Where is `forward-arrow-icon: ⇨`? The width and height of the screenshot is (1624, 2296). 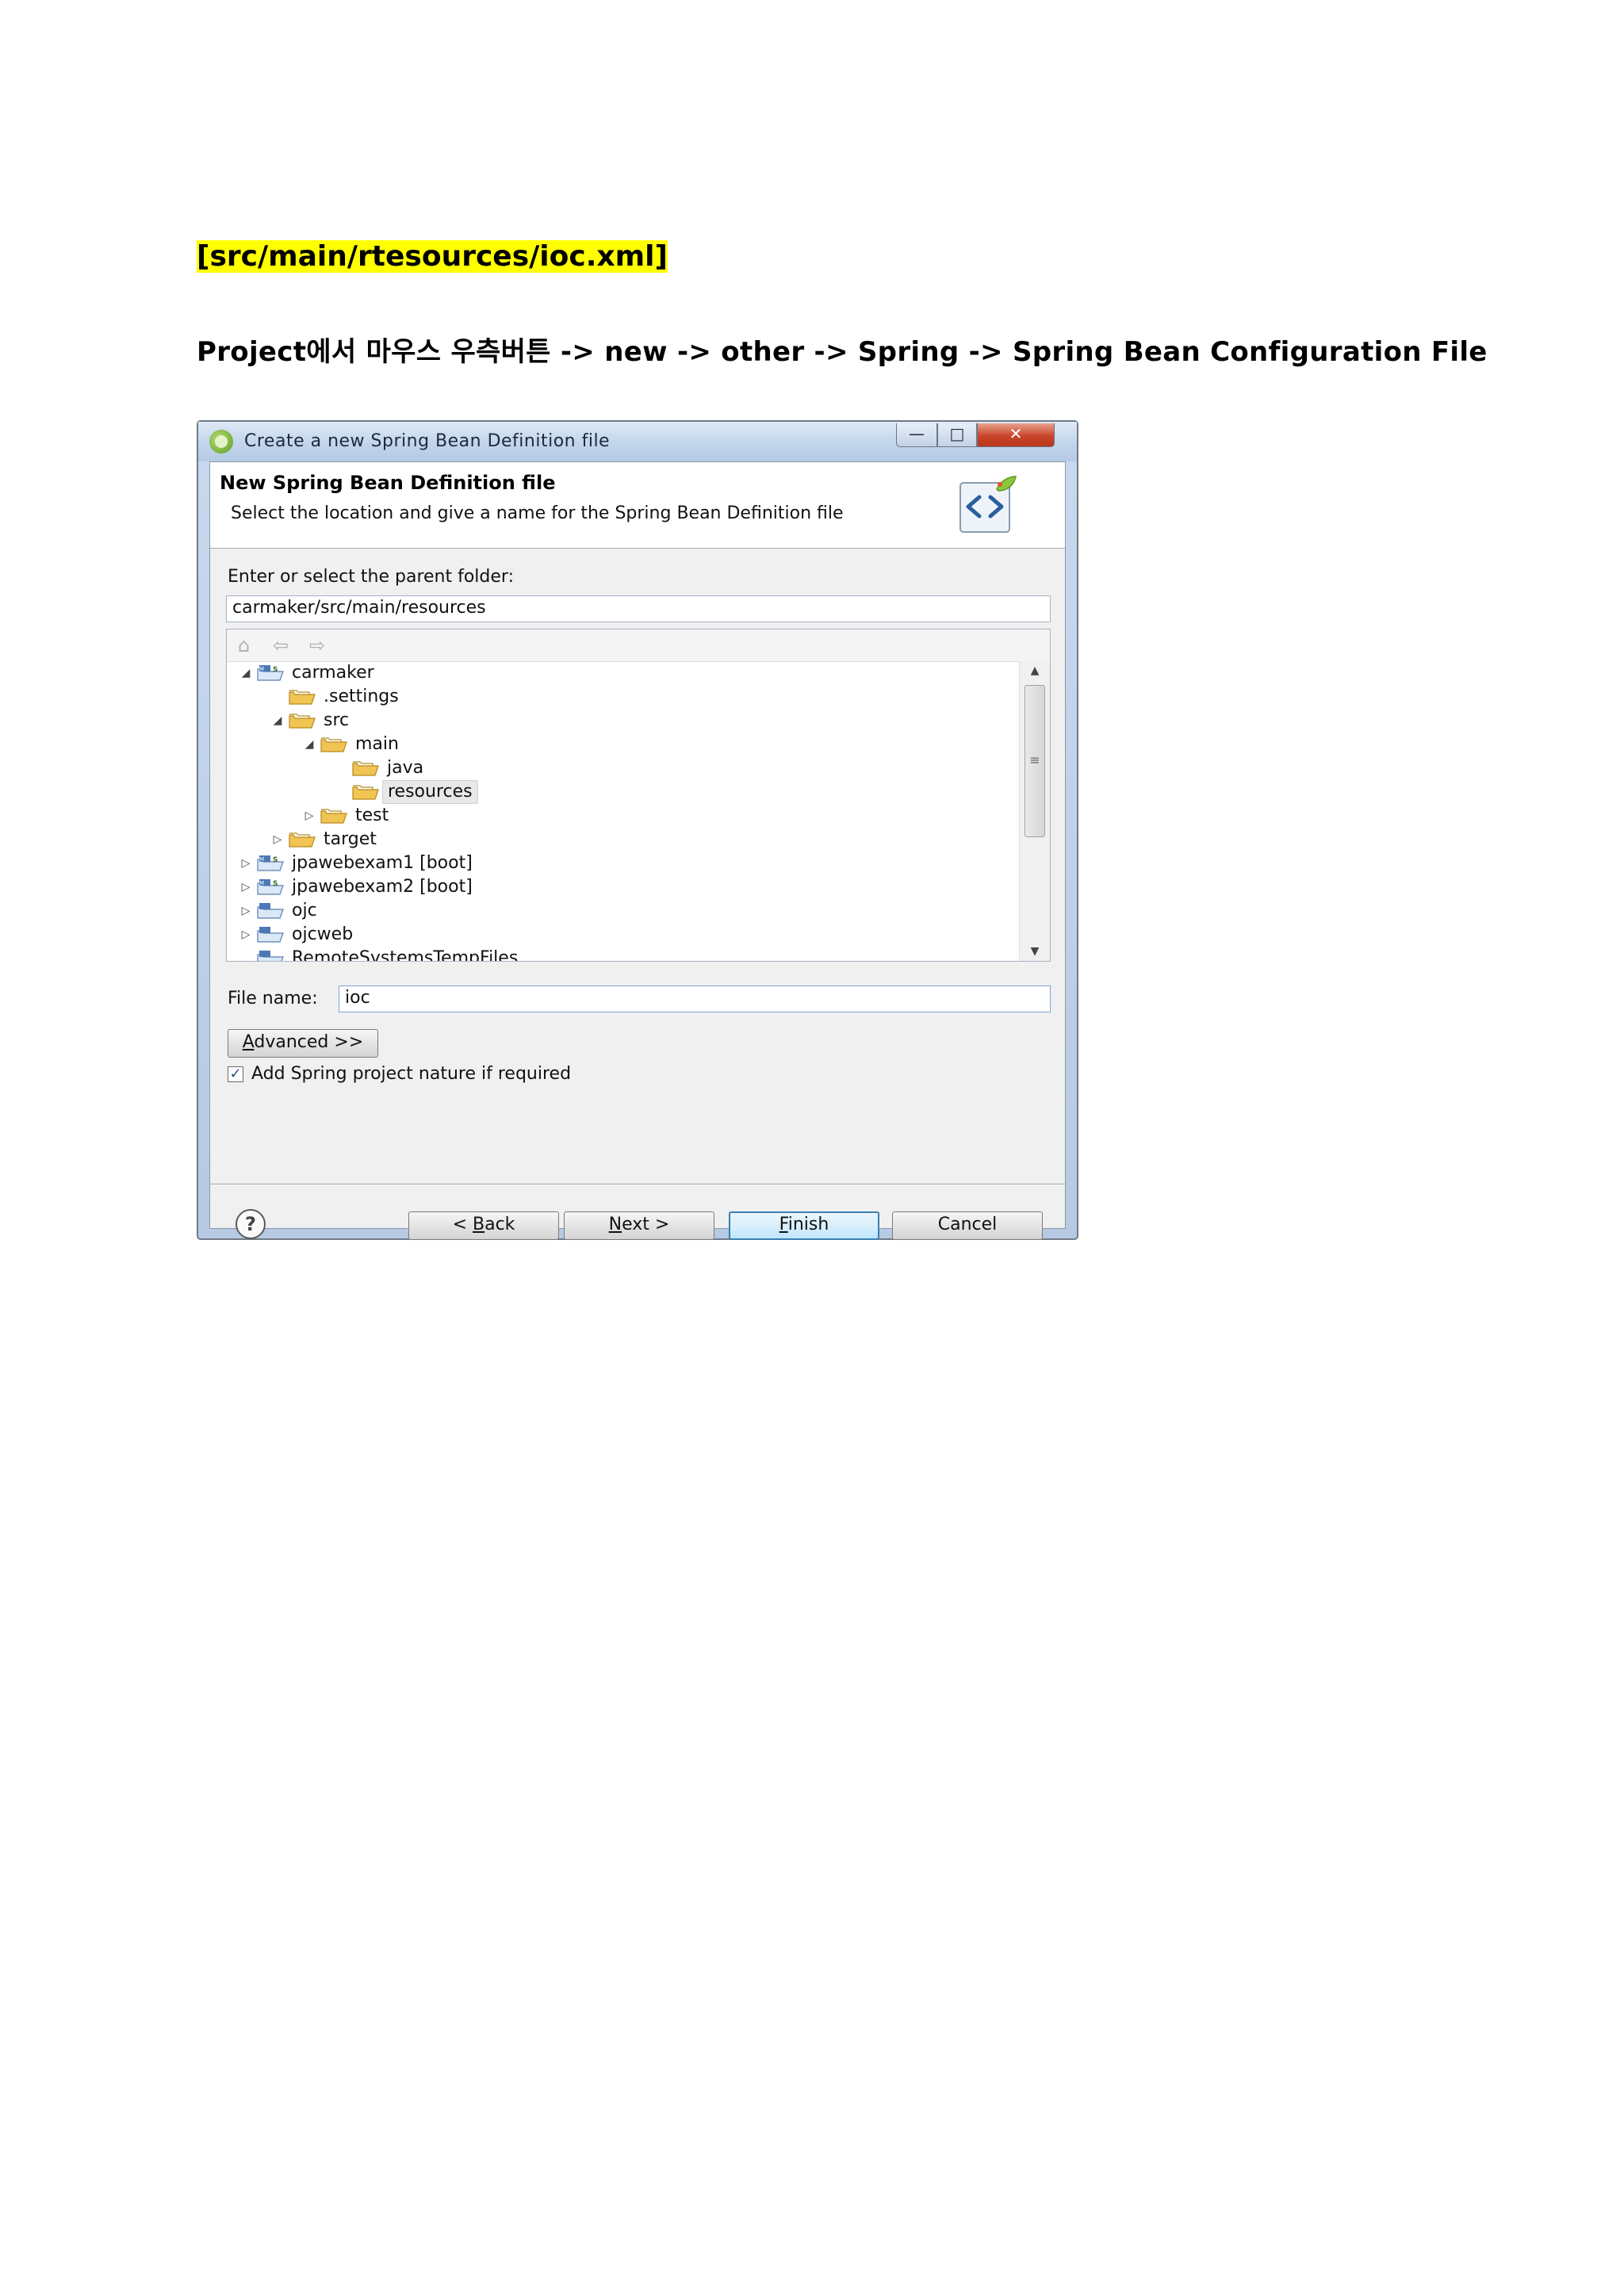
forward-arrow-icon: ⇨ is located at coordinates (317, 645).